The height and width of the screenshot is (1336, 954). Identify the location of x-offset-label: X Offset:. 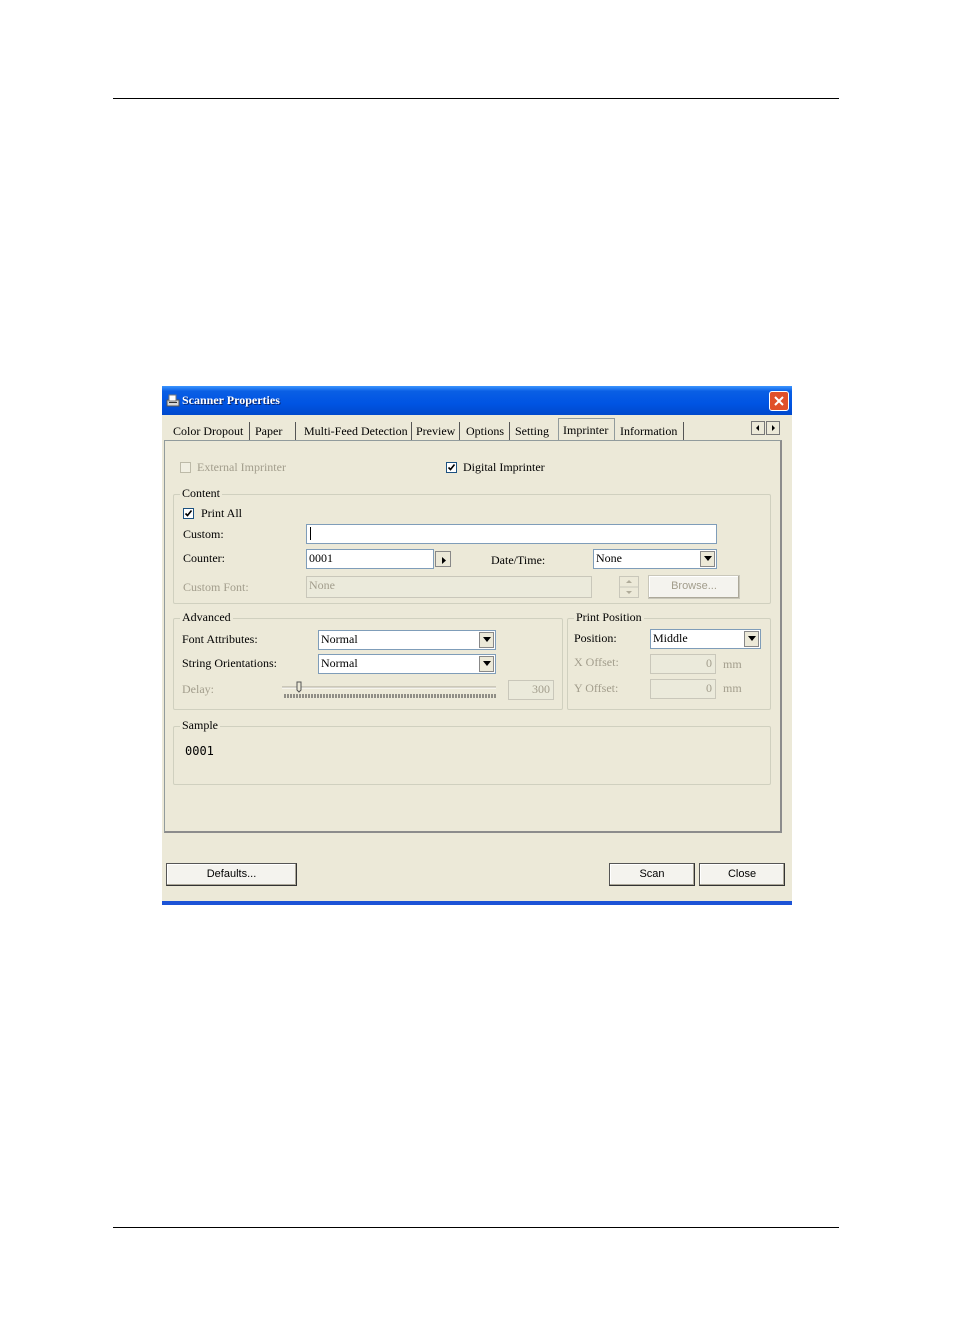
(596, 662).